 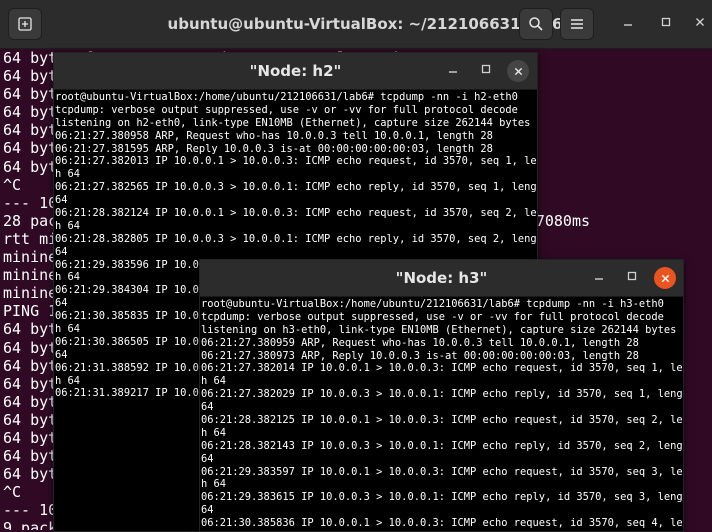 I want to click on node-h3-title: "Node: h3", so click(x=441, y=278).